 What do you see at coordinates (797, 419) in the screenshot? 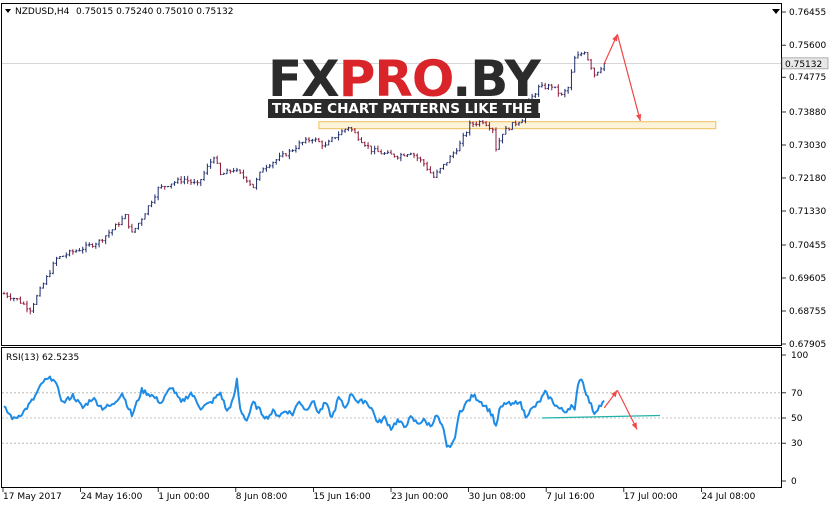
I see `rsi-tick-label: 50` at bounding box center [797, 419].